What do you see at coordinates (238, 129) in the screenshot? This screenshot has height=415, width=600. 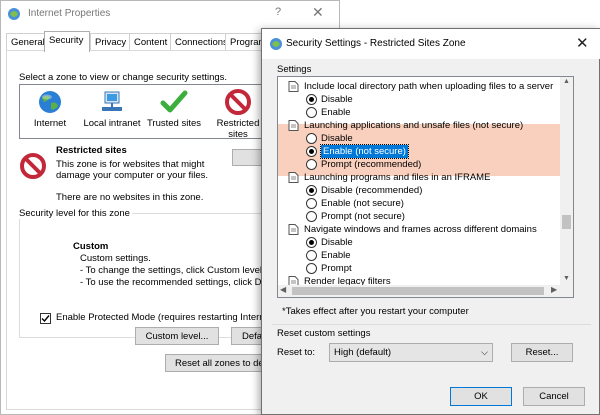 I see `zone-label: Restricted sites` at bounding box center [238, 129].